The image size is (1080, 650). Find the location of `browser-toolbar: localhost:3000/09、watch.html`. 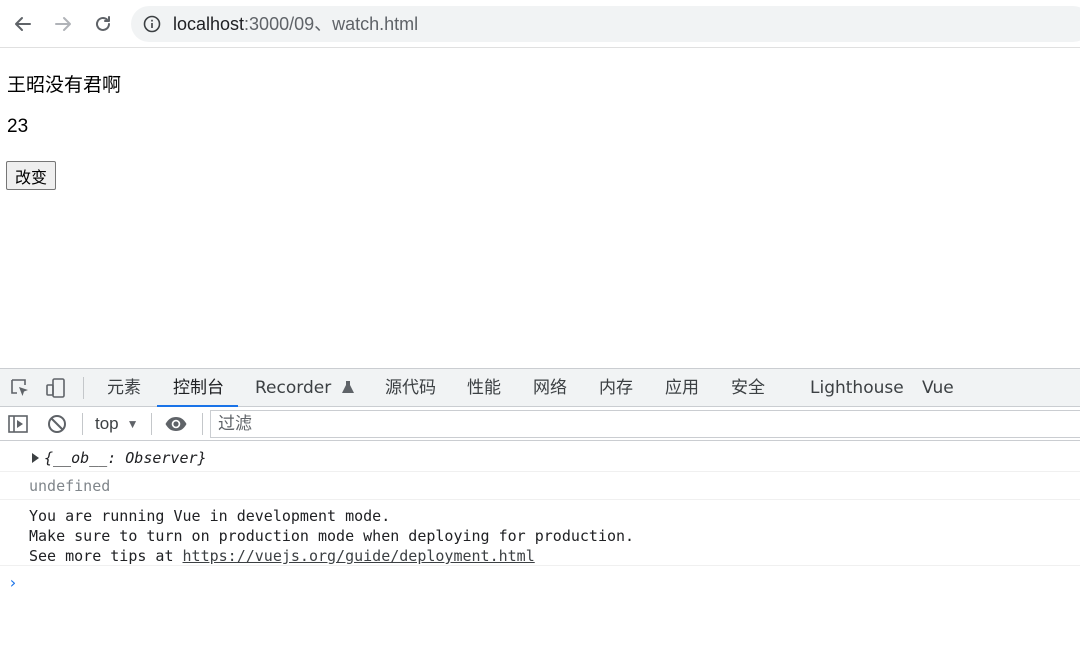

browser-toolbar: localhost:3000/09、watch.html is located at coordinates (540, 24).